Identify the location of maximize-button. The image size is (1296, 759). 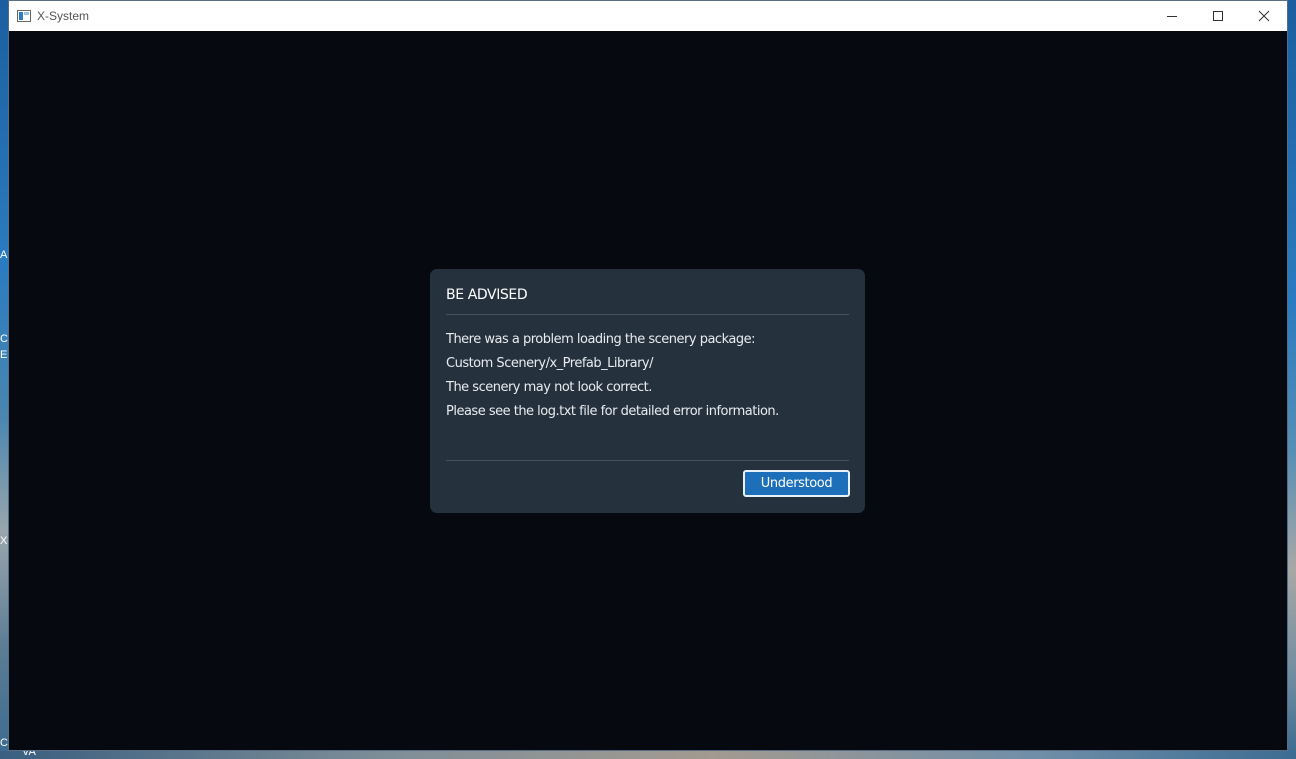
(1218, 16).